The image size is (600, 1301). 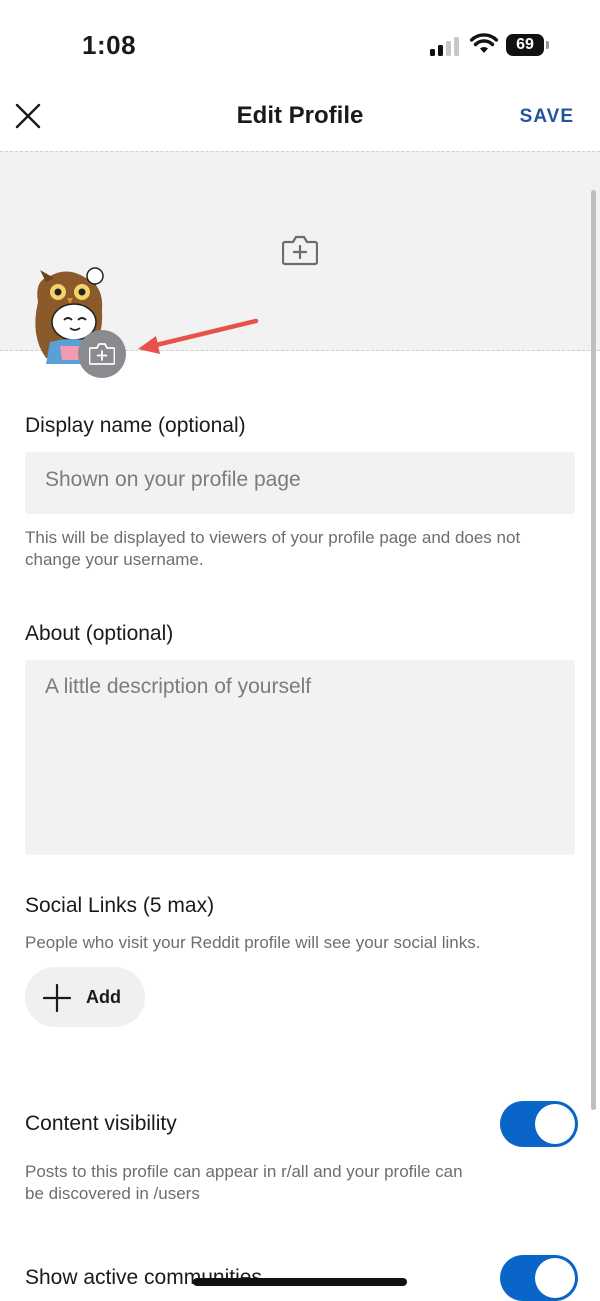 What do you see at coordinates (539, 1124) in the screenshot?
I see `content-visibility-toggle` at bounding box center [539, 1124].